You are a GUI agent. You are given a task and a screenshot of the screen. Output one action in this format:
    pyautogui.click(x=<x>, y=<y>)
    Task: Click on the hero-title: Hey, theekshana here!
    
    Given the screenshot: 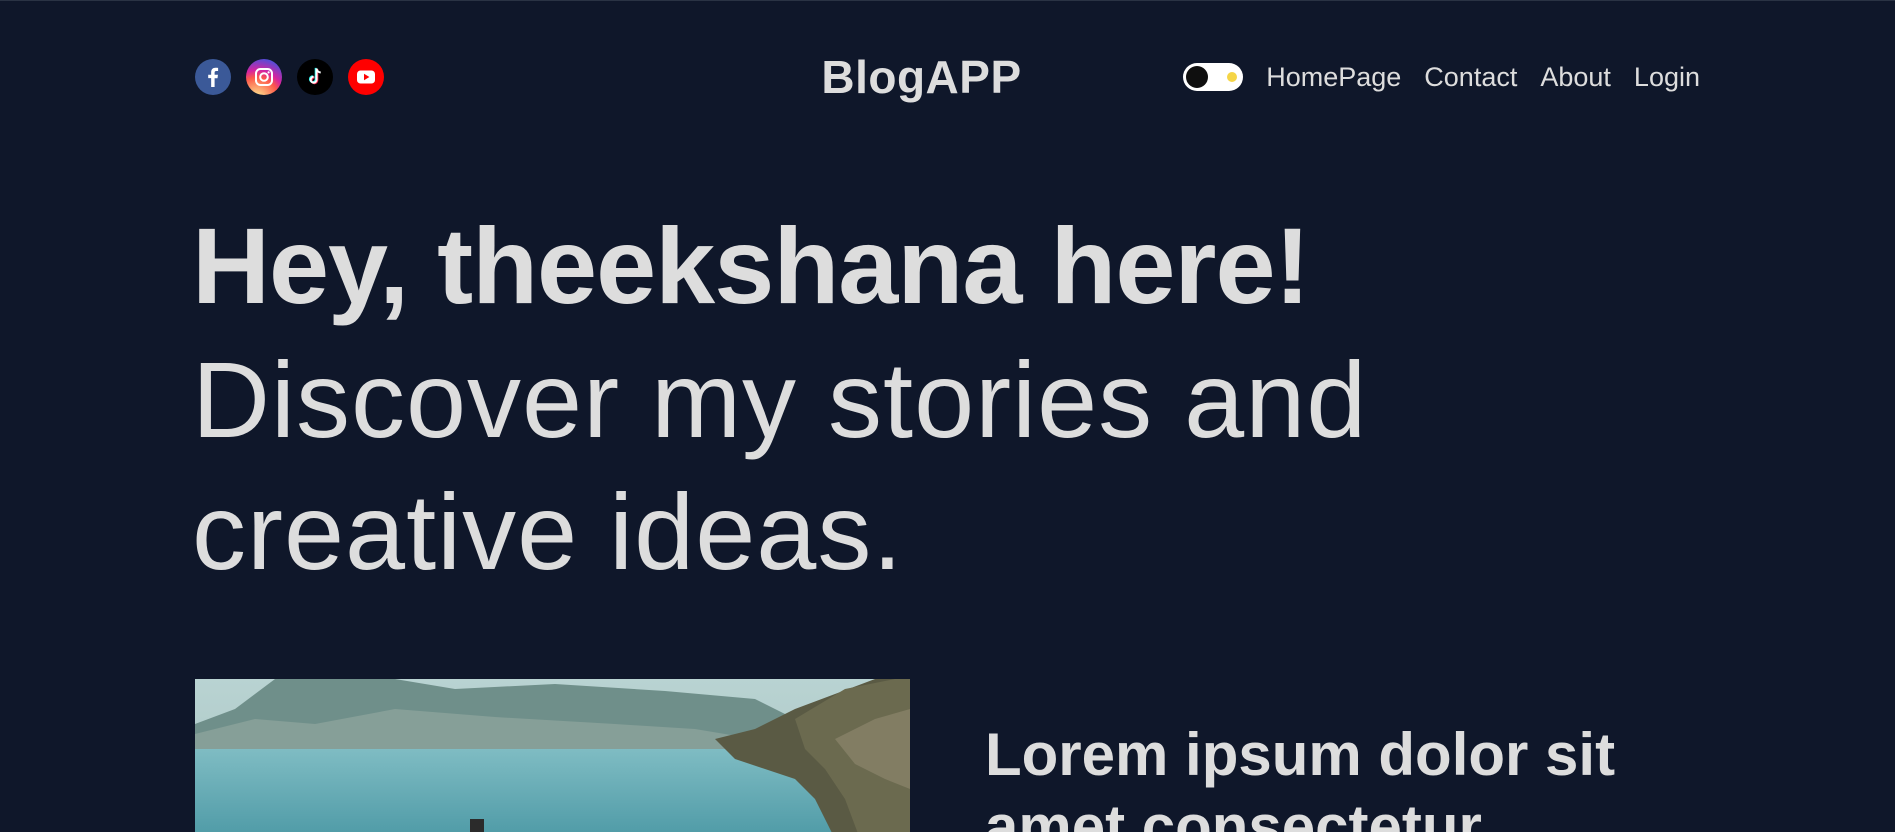 What is the action you would take?
    pyautogui.click(x=751, y=265)
    